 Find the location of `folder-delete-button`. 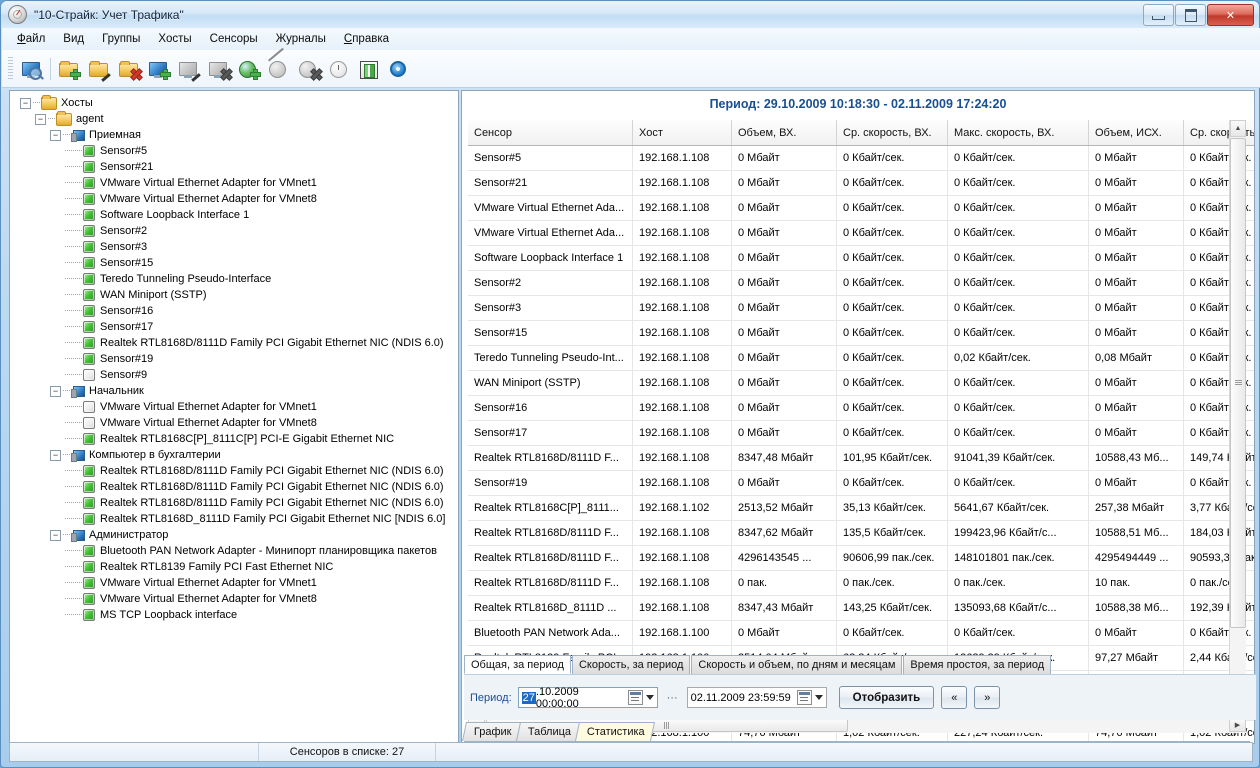

folder-delete-button is located at coordinates (129, 69).